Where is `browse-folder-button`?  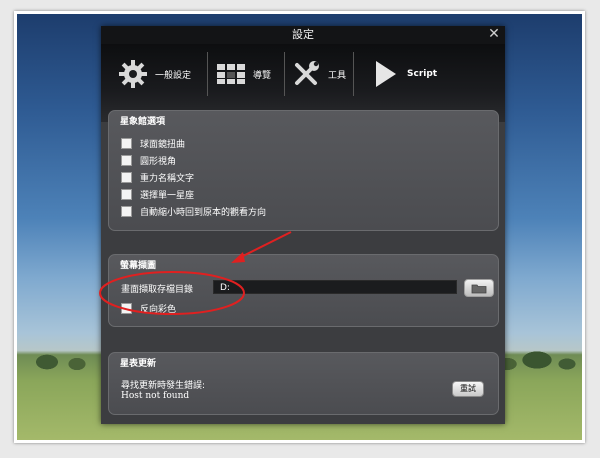 browse-folder-button is located at coordinates (479, 288).